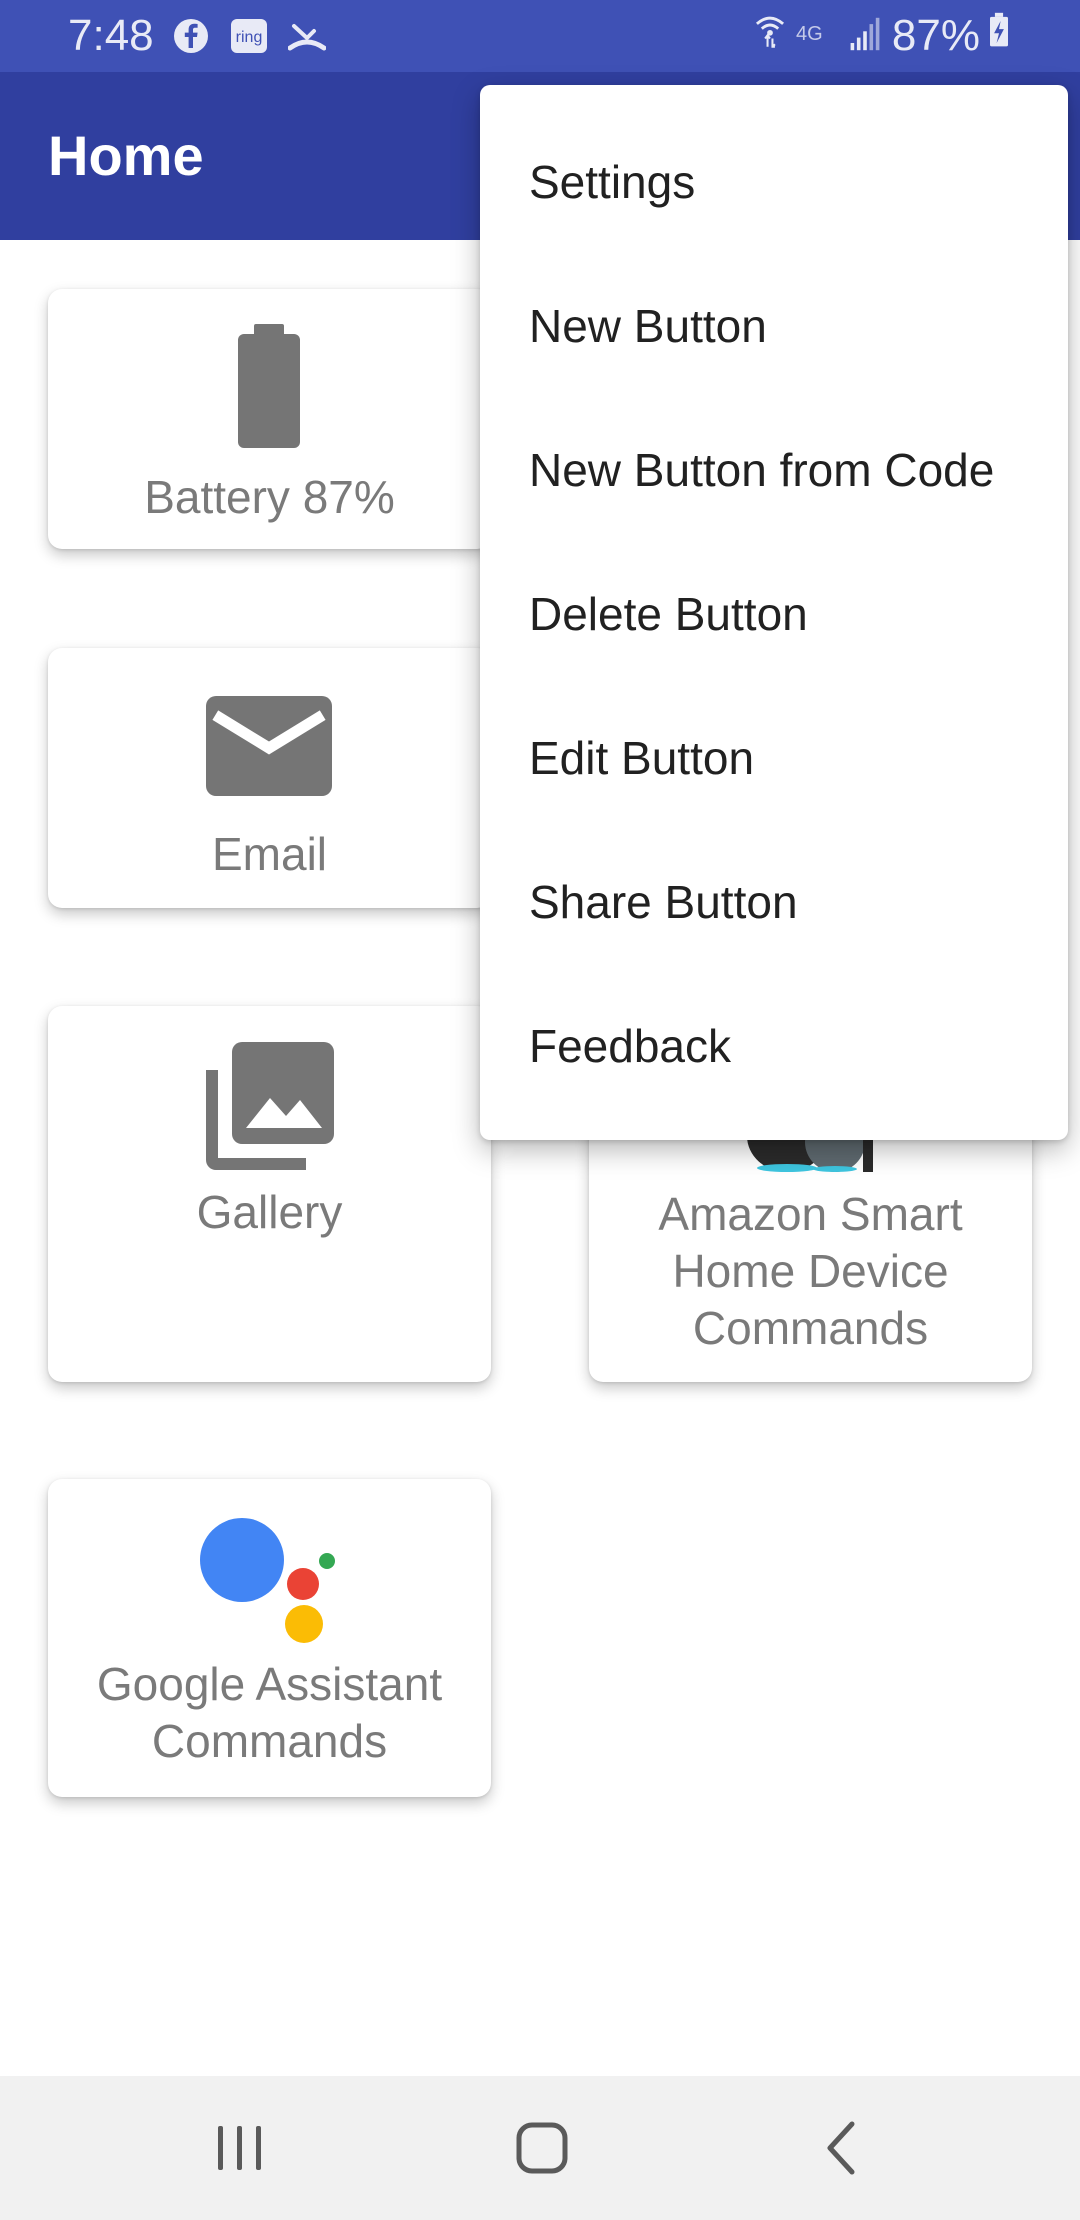 This screenshot has height=2220, width=1080. Describe the element at coordinates (770, 32) in the screenshot. I see `wifi-icon` at that location.